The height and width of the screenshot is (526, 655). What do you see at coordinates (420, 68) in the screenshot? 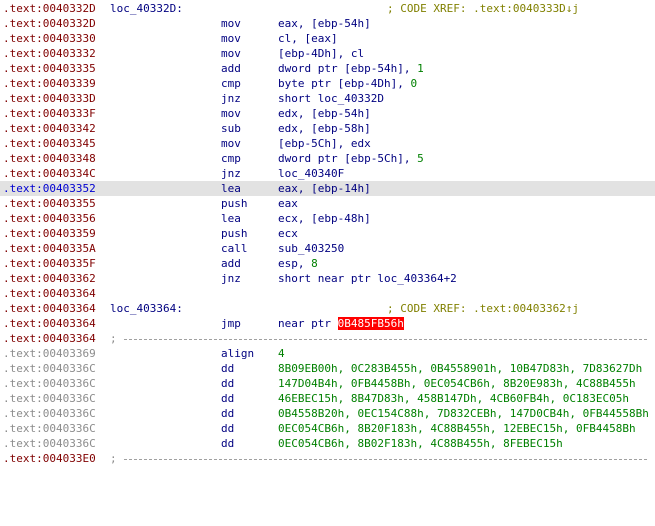
I see `immediate-value: 1` at bounding box center [420, 68].